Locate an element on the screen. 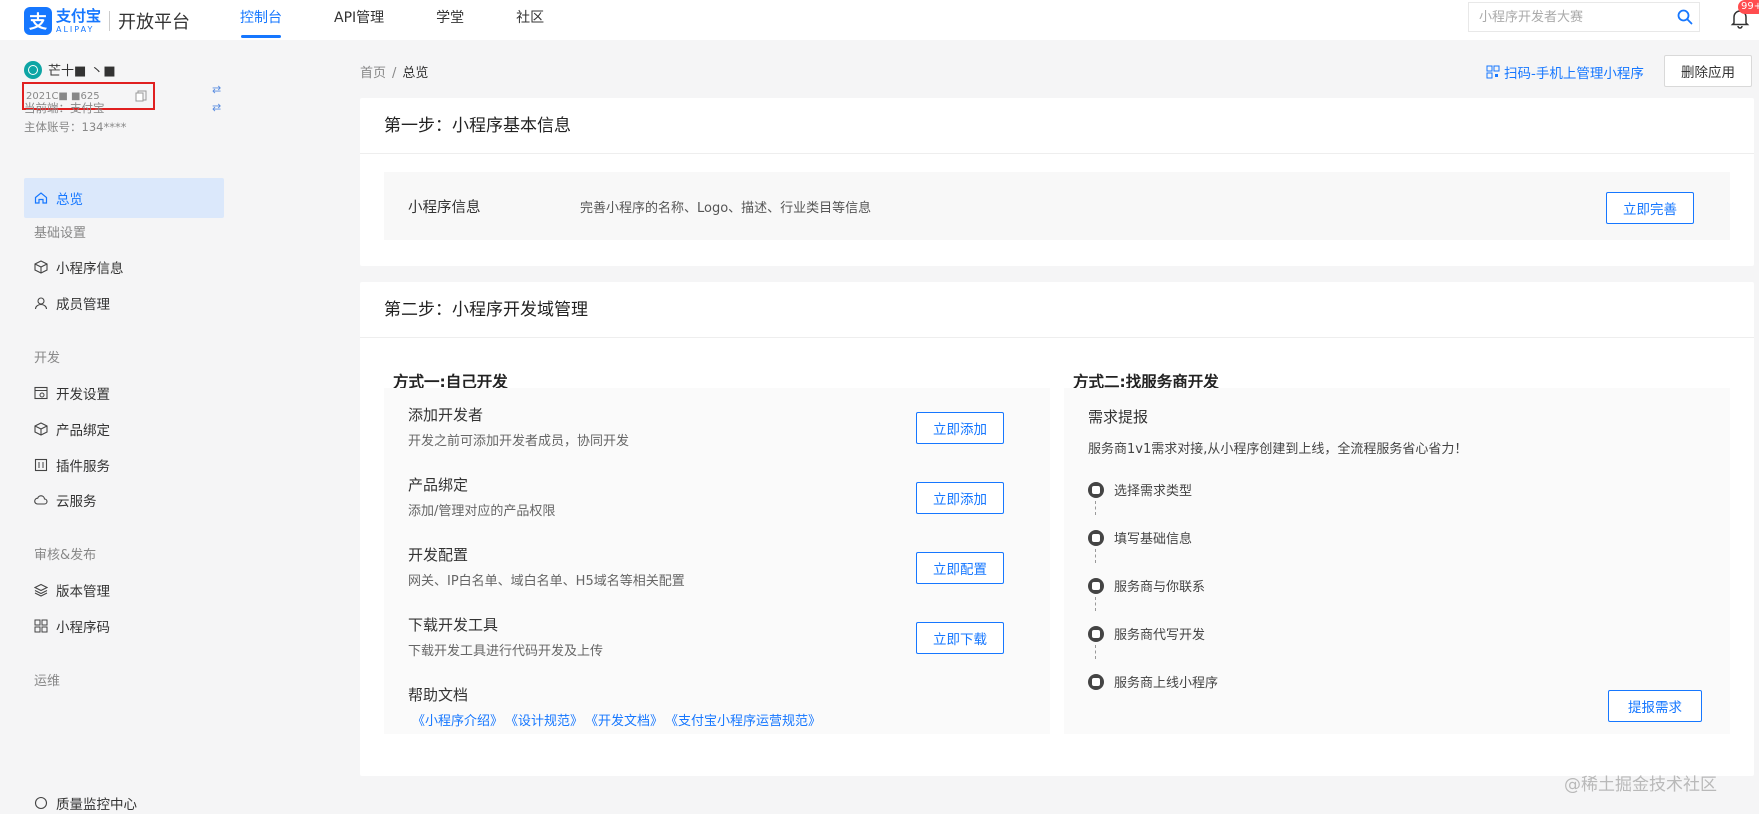  nav-academy: 学堂 is located at coordinates (450, 20).